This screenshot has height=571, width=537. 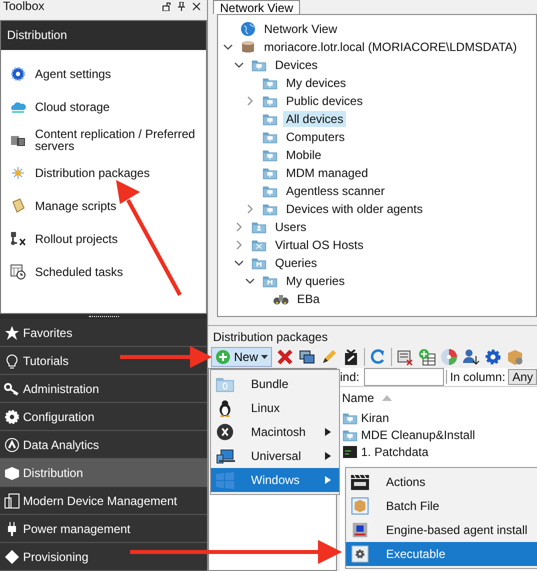 What do you see at coordinates (275, 456) in the screenshot?
I see `menu-item: Universal` at bounding box center [275, 456].